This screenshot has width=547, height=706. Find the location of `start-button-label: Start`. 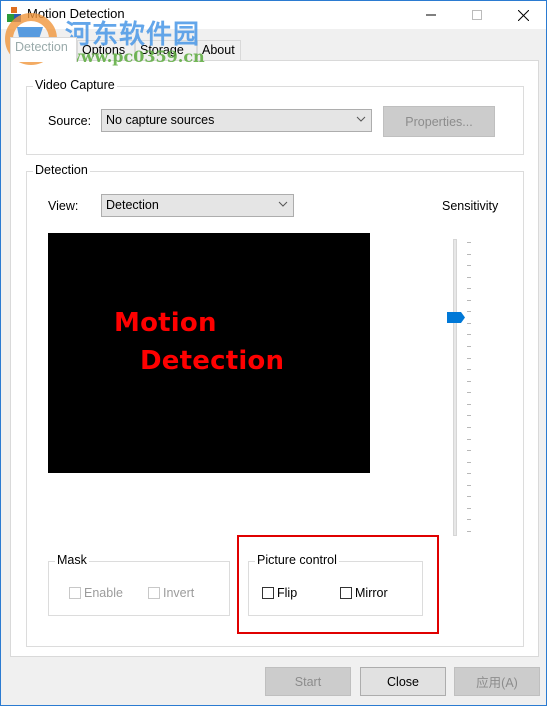

start-button-label: Start is located at coordinates (308, 681).